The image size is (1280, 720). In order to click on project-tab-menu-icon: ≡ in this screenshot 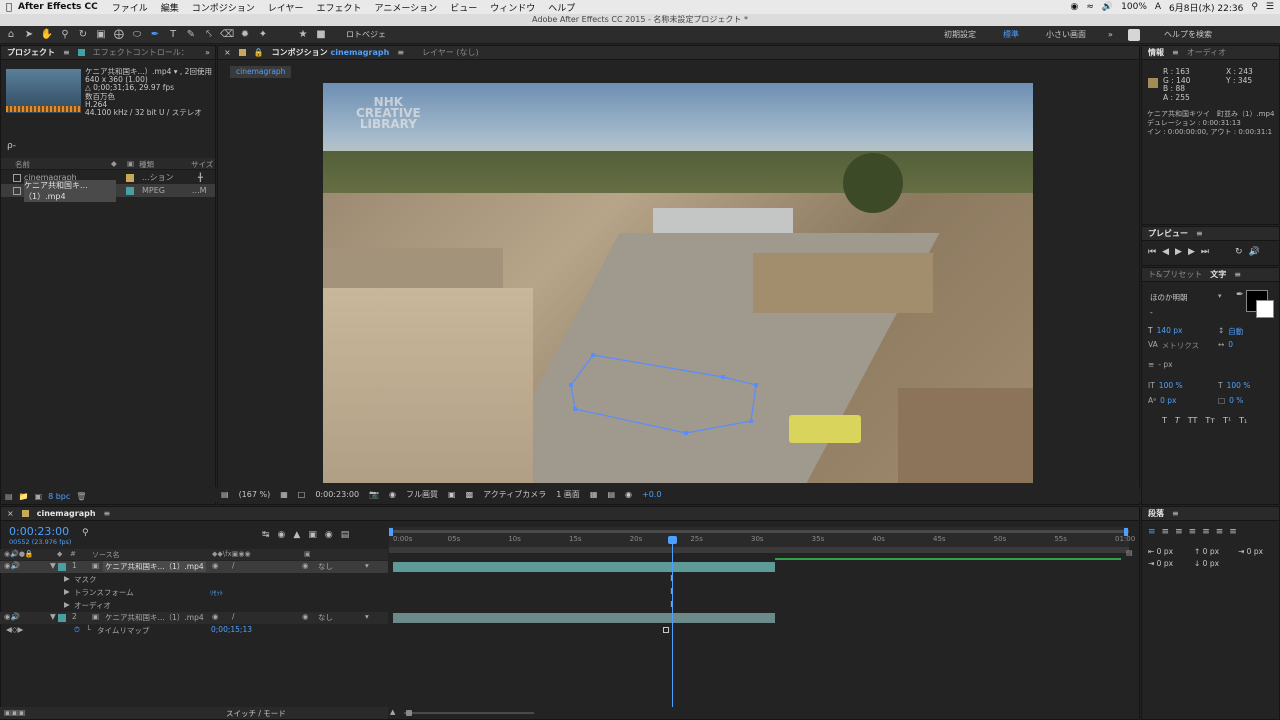, I will do `click(66, 52)`.